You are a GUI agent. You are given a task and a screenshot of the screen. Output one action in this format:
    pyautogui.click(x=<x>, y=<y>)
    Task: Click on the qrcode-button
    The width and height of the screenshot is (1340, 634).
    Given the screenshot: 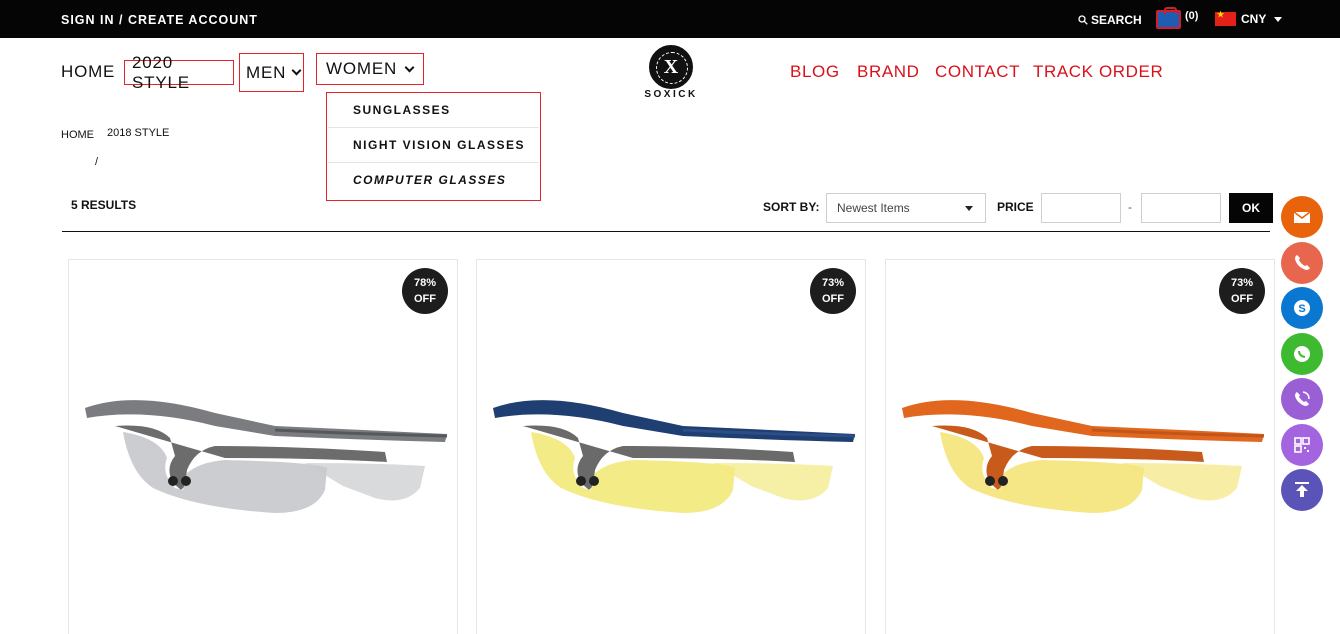 What is the action you would take?
    pyautogui.click(x=1302, y=444)
    